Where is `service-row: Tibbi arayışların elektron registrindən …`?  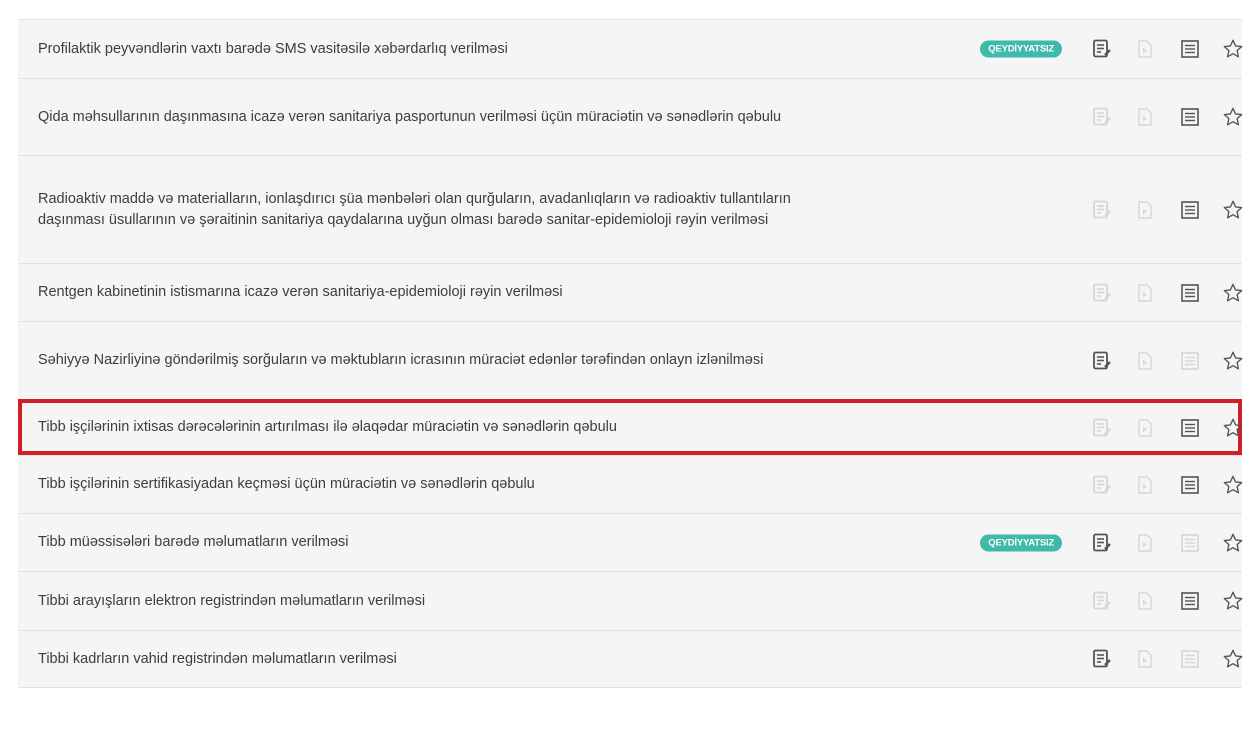
service-row: Tibbi arayışların elektron registrindən … is located at coordinates (631, 600).